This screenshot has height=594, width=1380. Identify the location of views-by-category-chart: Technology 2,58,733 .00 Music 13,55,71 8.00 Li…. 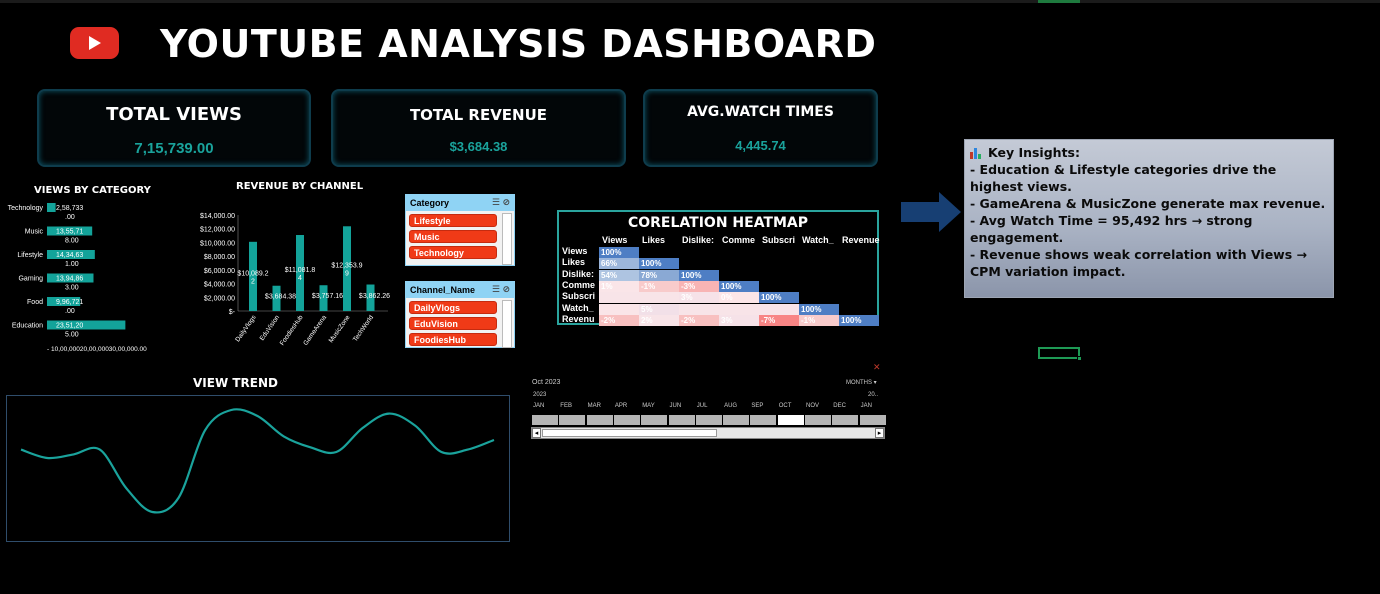
(77, 278).